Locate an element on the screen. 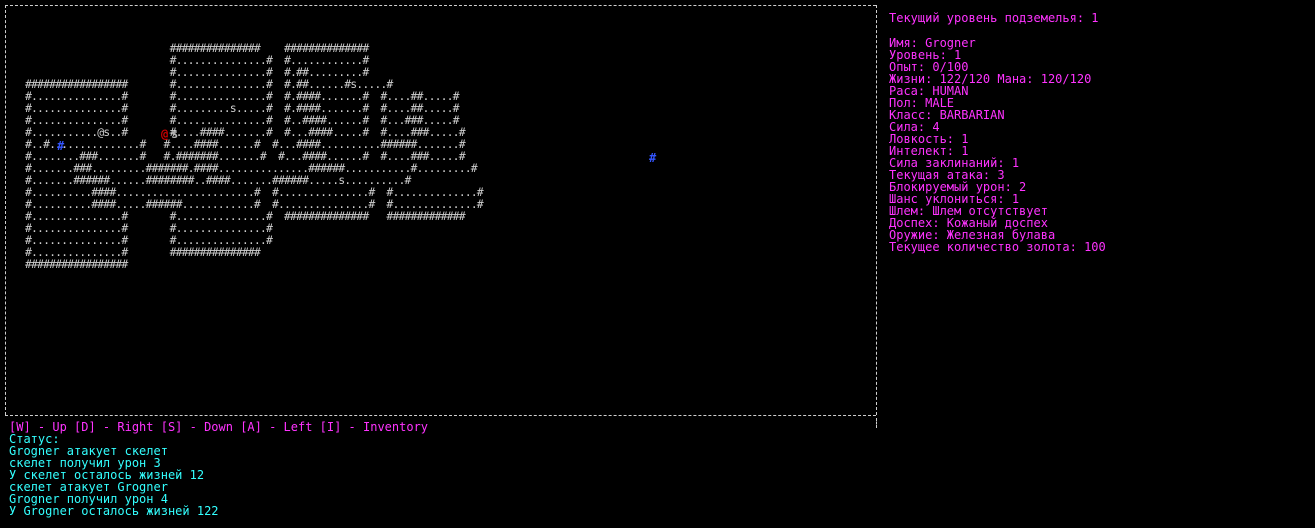 The image size is (1315, 528). blue-marker-left: # is located at coordinates (61, 146).